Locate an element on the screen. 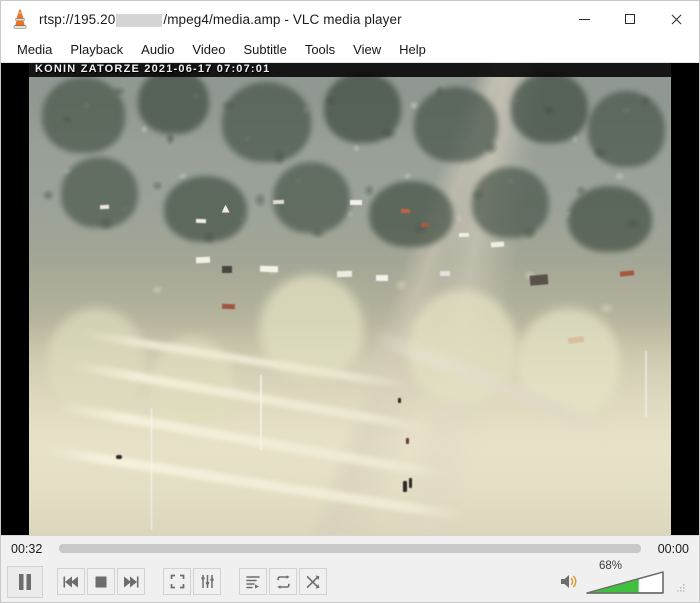 The height and width of the screenshot is (603, 700). equalizer-icon is located at coordinates (207, 581).